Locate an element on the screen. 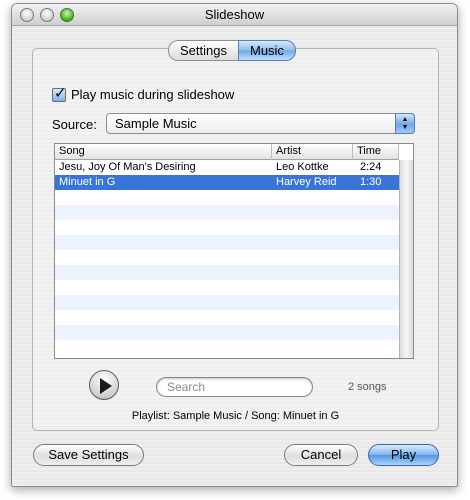  cell-time: 1:30 is located at coordinates (371, 182).